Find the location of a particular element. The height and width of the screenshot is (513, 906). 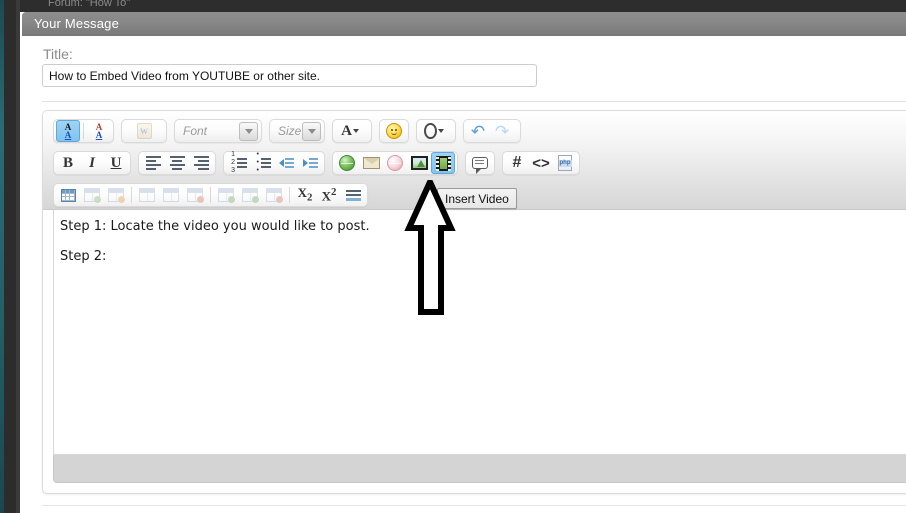

font-family-select: Font is located at coordinates (218, 131).